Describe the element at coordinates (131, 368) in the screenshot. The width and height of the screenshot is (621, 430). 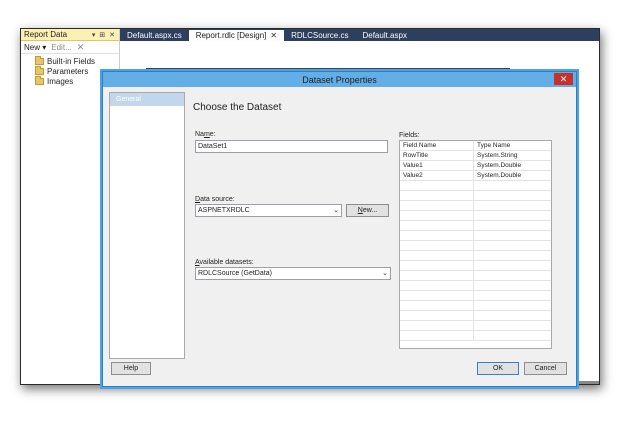
I see `help-button: Help` at that location.